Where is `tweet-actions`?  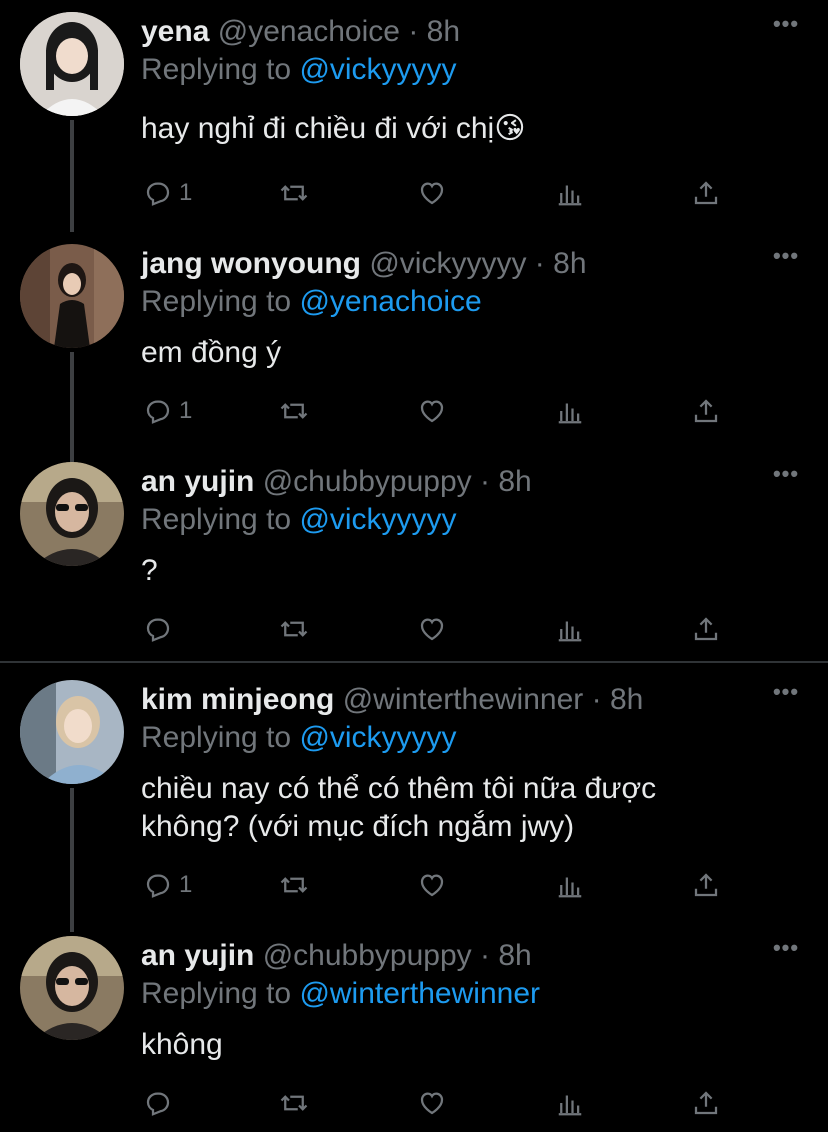
tweet-actions is located at coordinates (441, 1103).